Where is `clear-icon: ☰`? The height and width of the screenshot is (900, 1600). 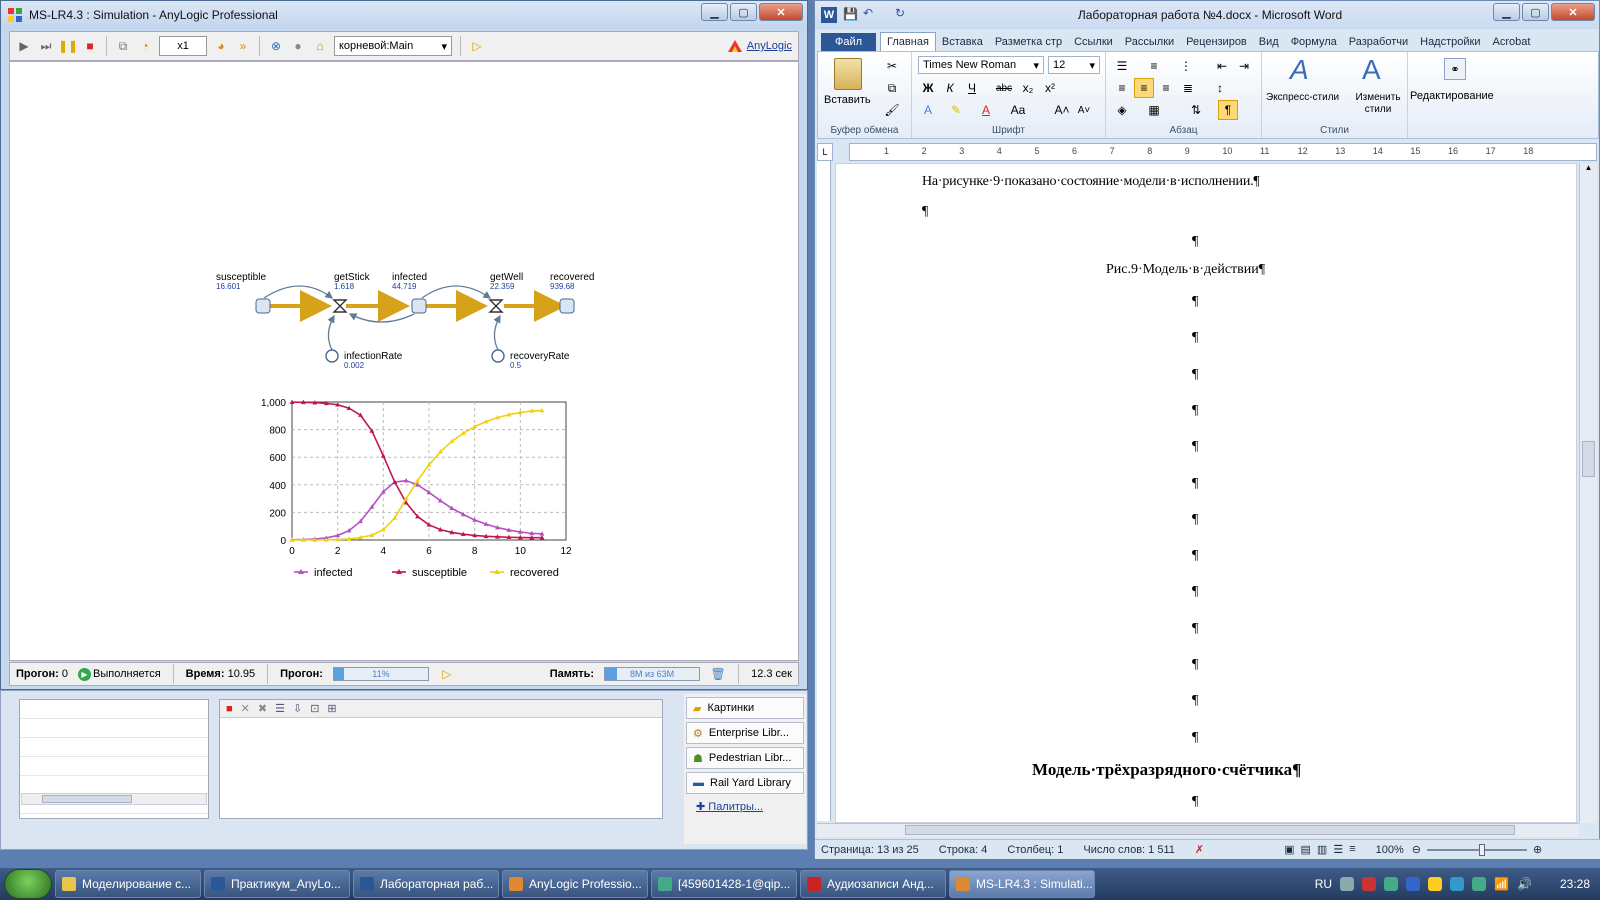
clear-icon: ☰ is located at coordinates (280, 708).